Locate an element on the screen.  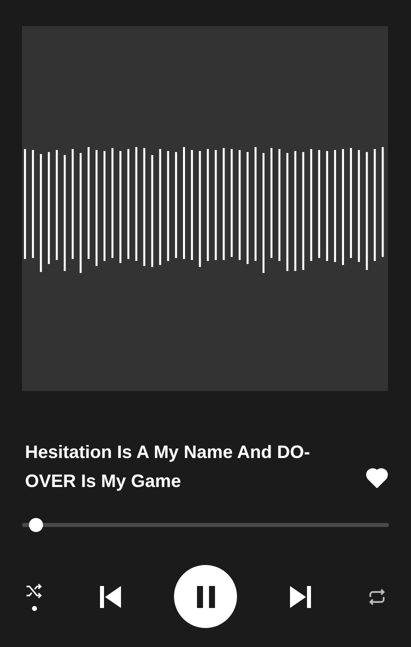
pause-icon is located at coordinates (205, 596).